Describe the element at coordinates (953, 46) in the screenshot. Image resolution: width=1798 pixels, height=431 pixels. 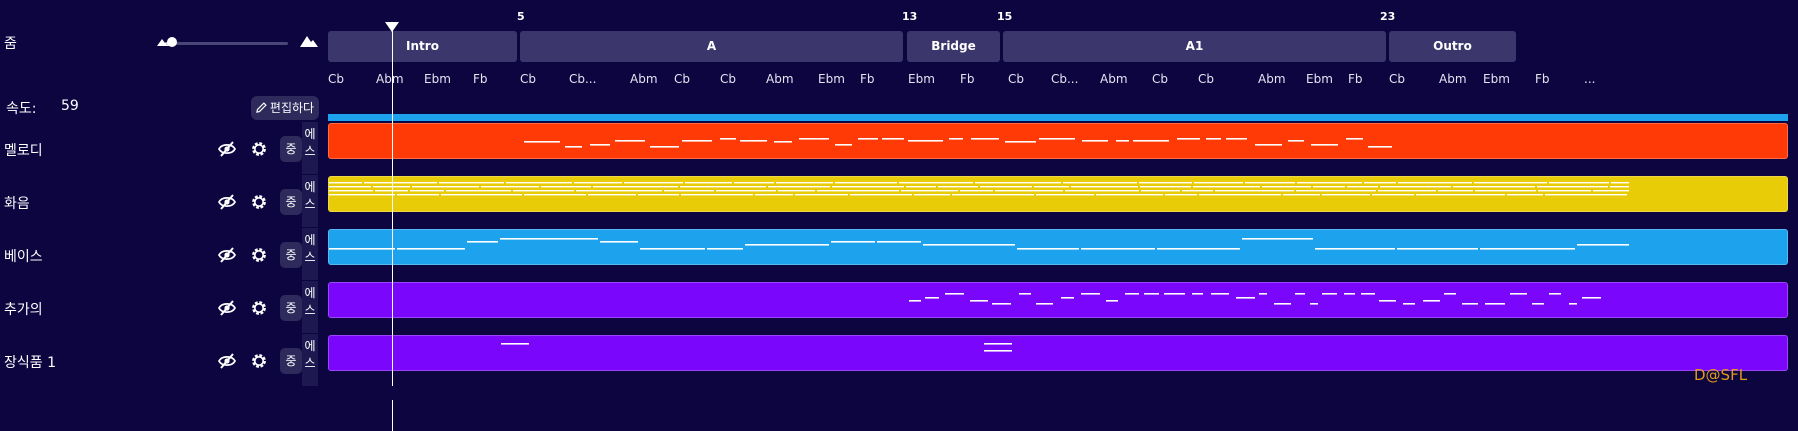
I see `section-block: Bridge` at that location.